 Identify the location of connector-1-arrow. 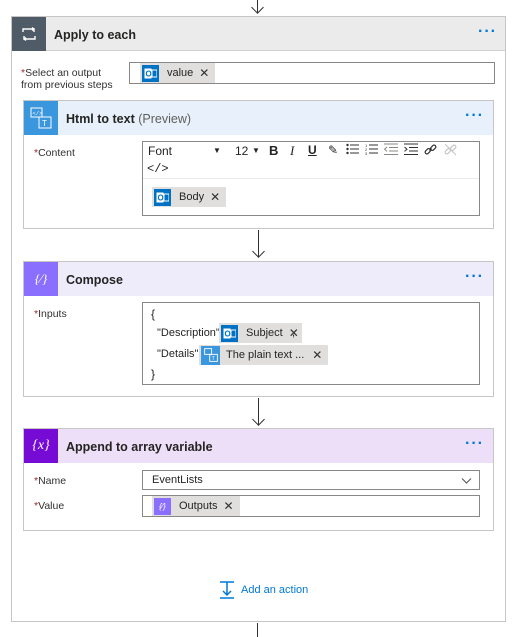
(258, 251).